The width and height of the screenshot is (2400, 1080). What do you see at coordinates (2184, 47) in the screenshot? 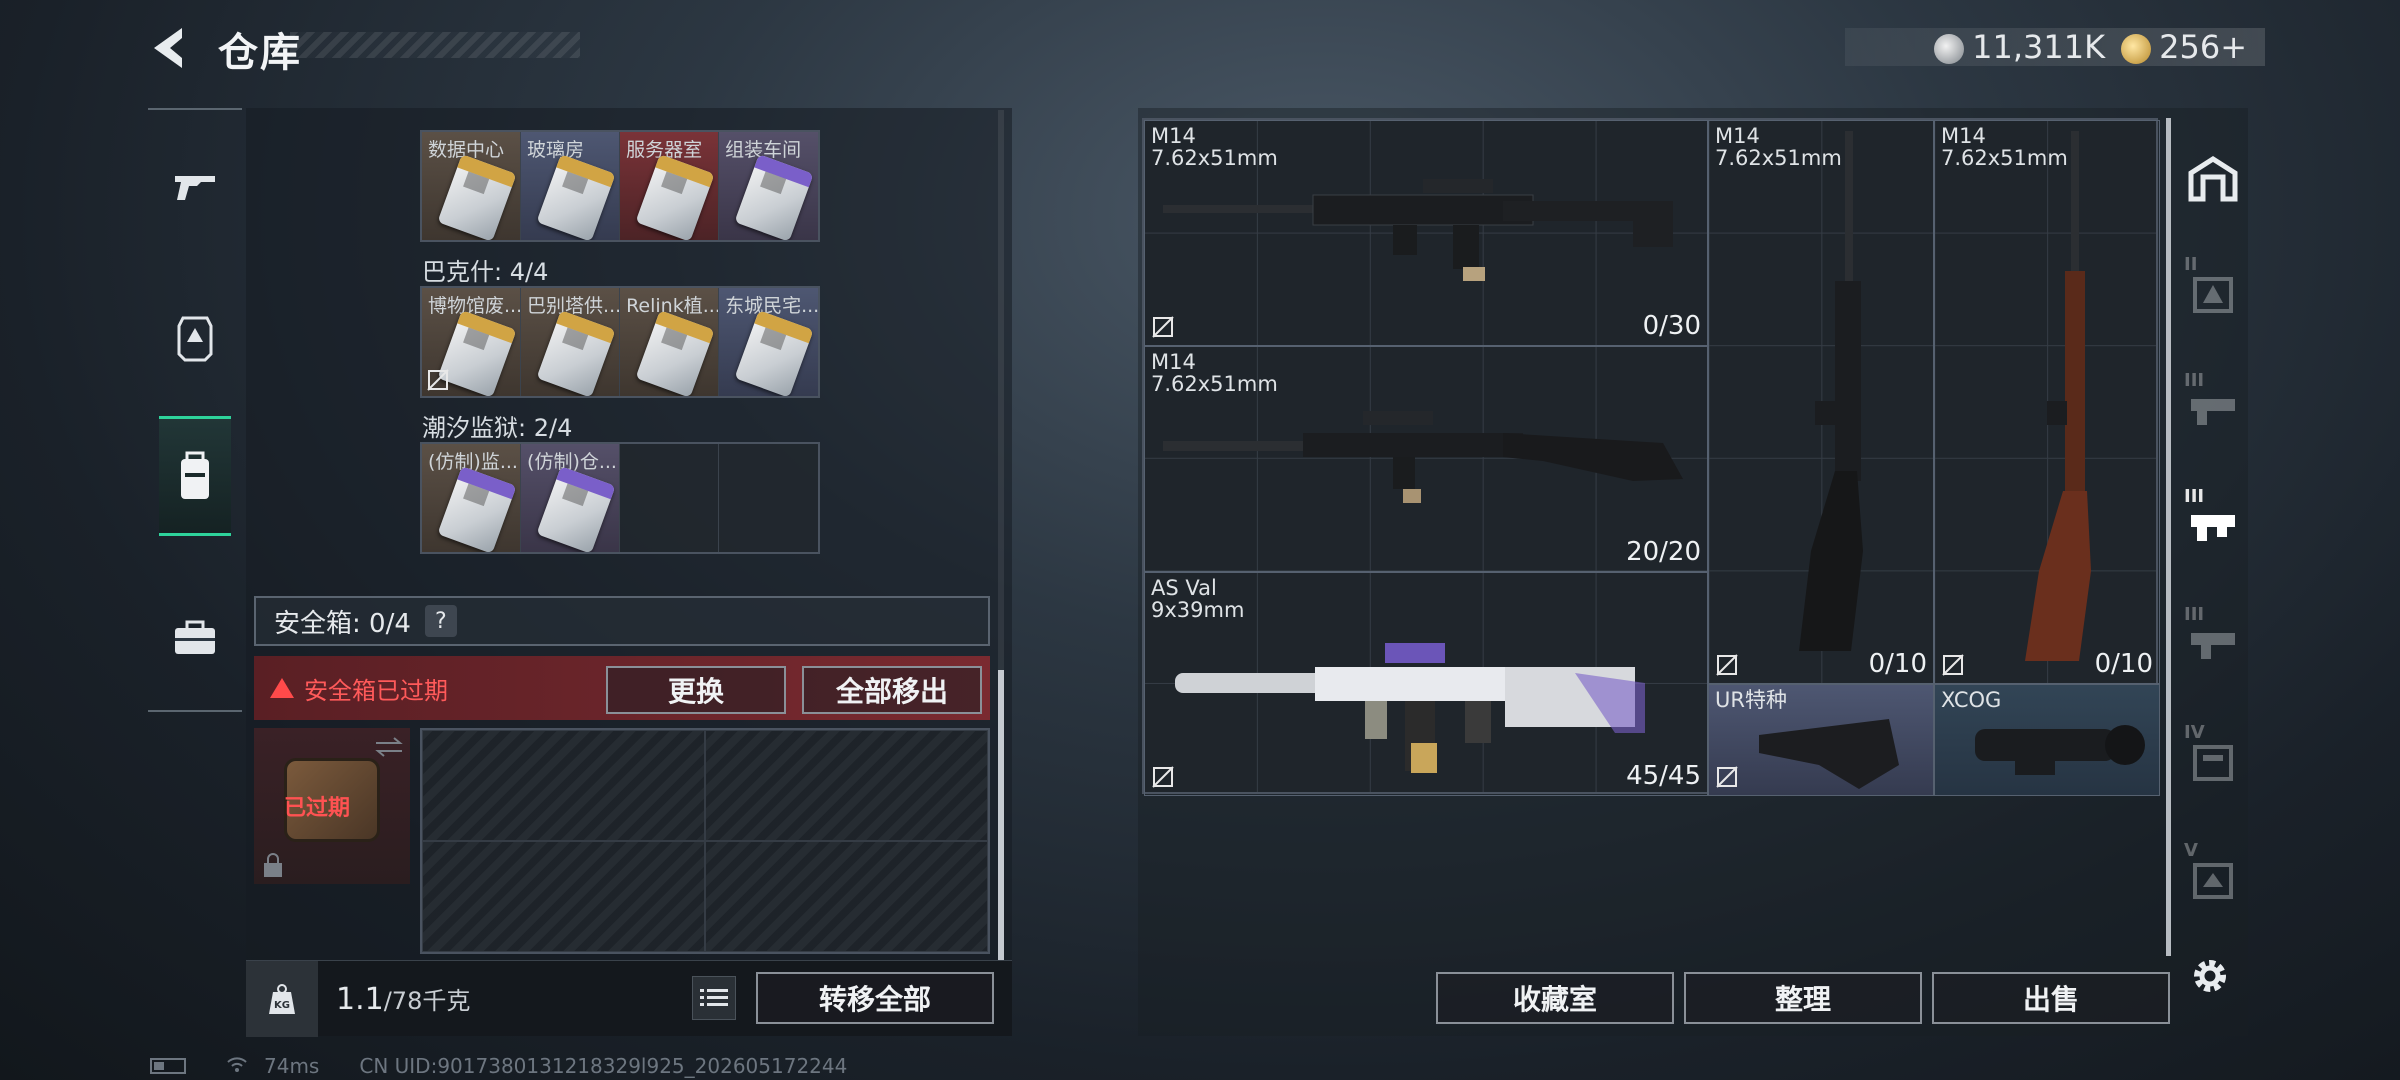
I see `gold-currency: 256+` at bounding box center [2184, 47].